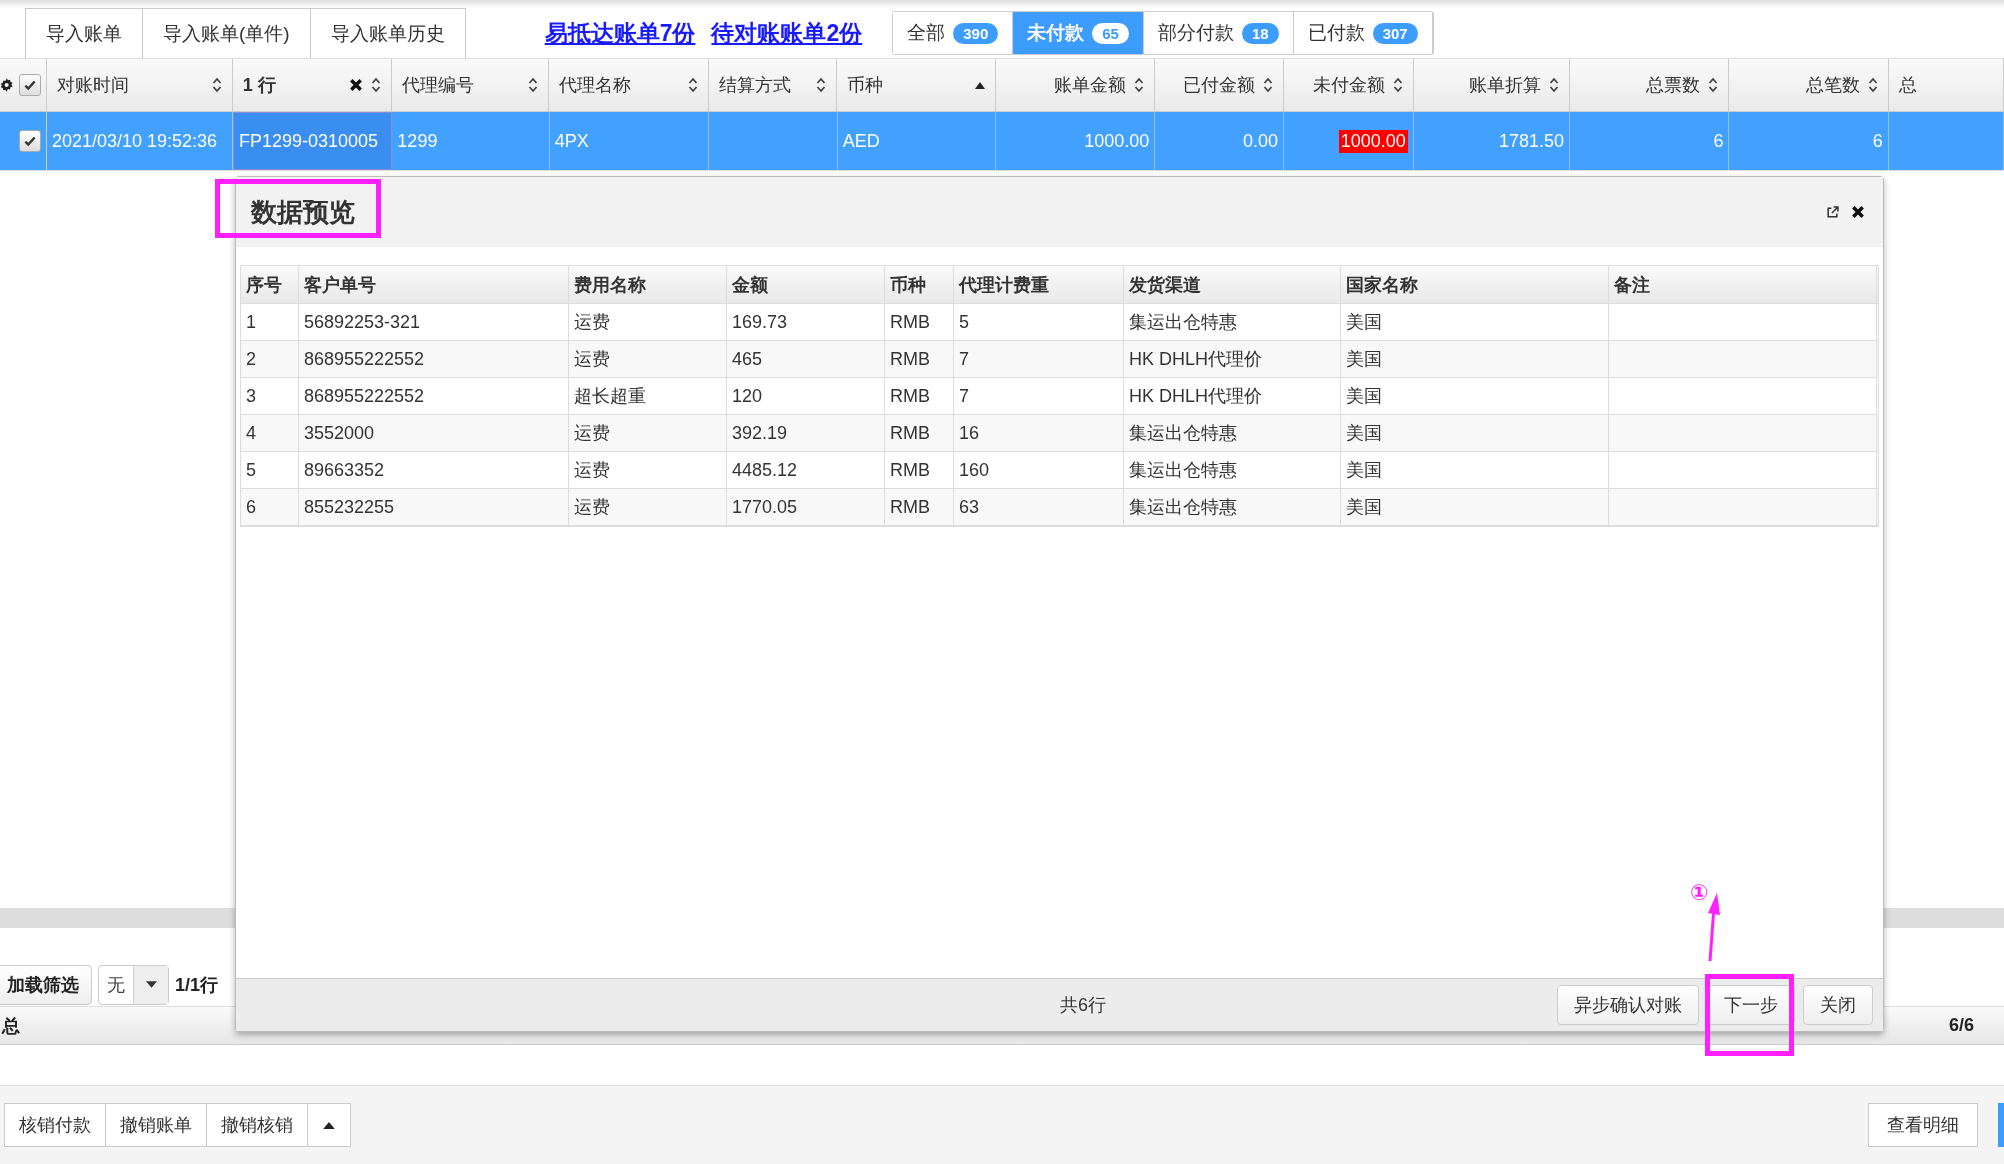 Image resolution: width=2004 pixels, height=1164 pixels. I want to click on column-header: 客户单号, so click(434, 284).